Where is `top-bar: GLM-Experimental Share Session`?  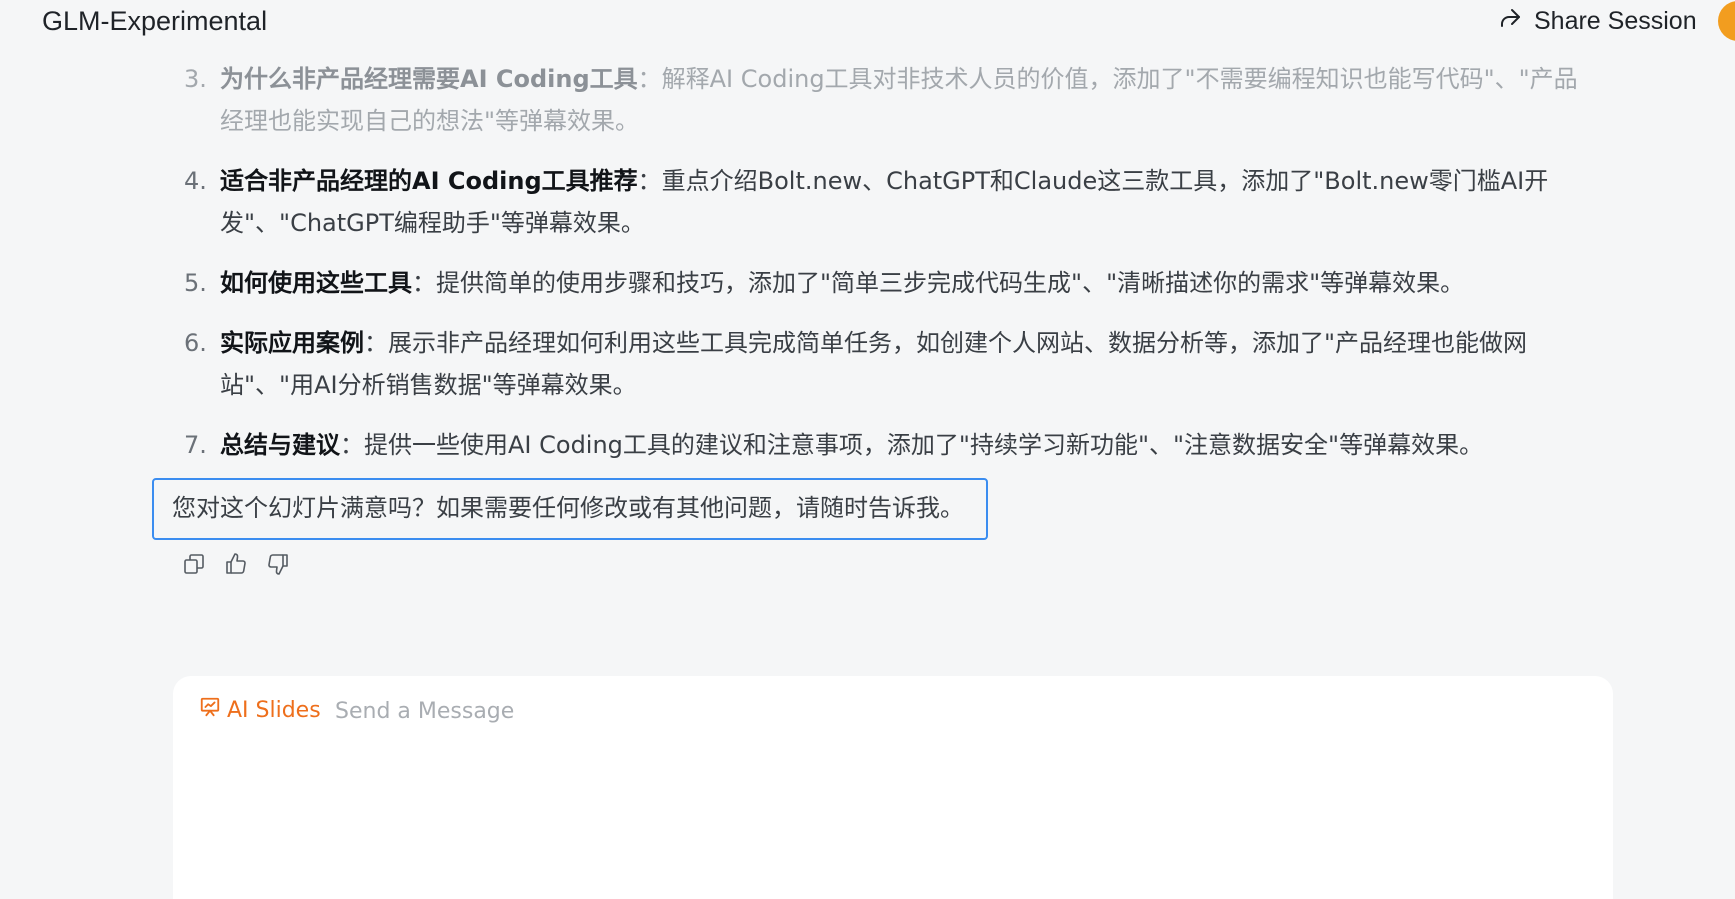 top-bar: GLM-Experimental Share Session is located at coordinates (867, 21).